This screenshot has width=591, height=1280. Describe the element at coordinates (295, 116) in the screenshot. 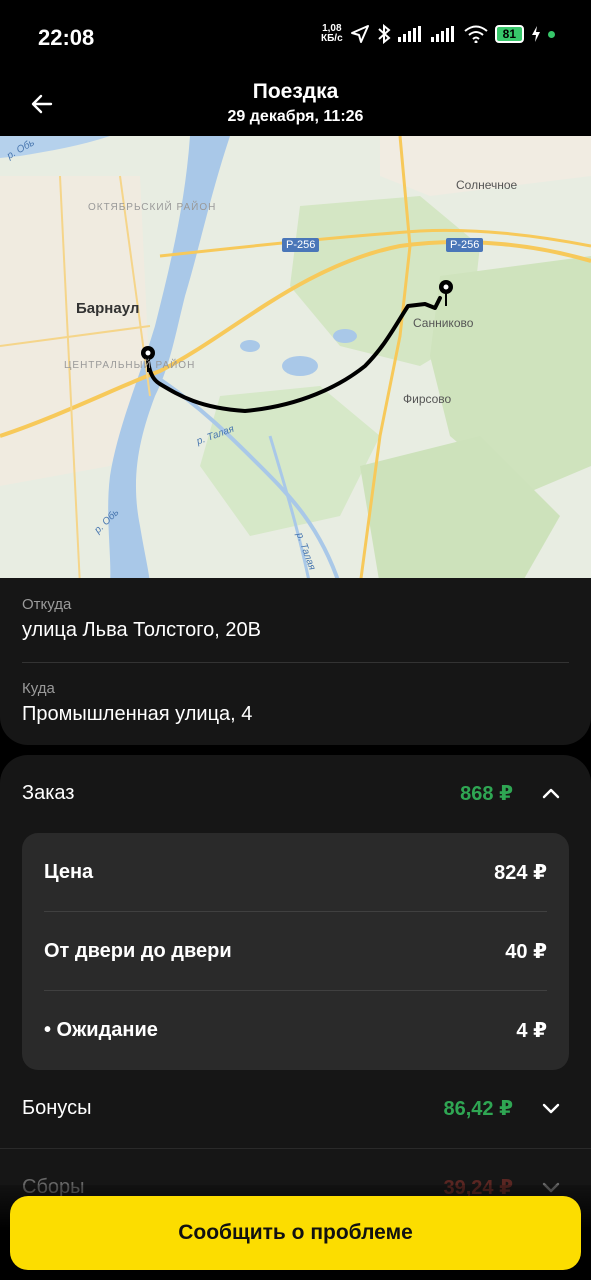

I see `trip-date: 29 декабря, 11:26` at that location.